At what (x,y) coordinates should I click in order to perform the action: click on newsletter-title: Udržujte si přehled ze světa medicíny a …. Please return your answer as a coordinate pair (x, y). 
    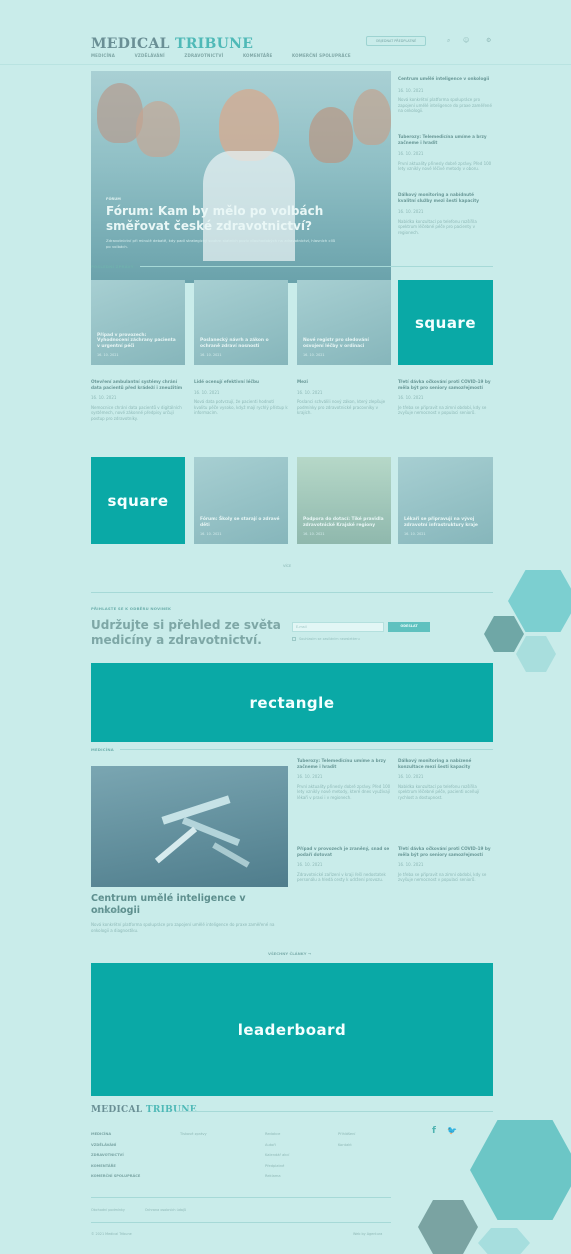
    Looking at the image, I should click on (186, 632).